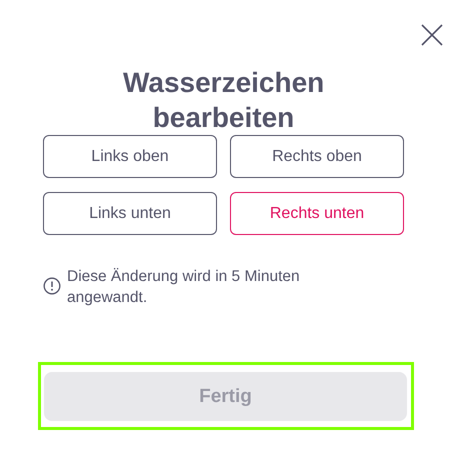  What do you see at coordinates (52, 286) in the screenshot?
I see `info-icon` at bounding box center [52, 286].